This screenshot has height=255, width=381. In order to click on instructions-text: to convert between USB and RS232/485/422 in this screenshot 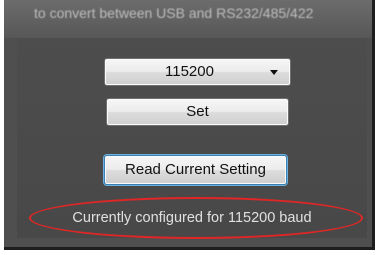, I will do `click(174, 13)`.